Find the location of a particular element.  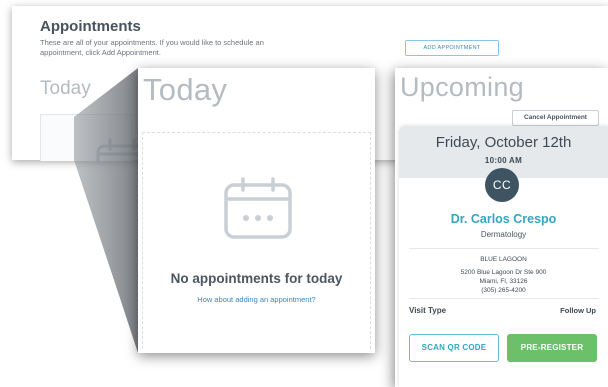

avatar: CC is located at coordinates (502, 185).